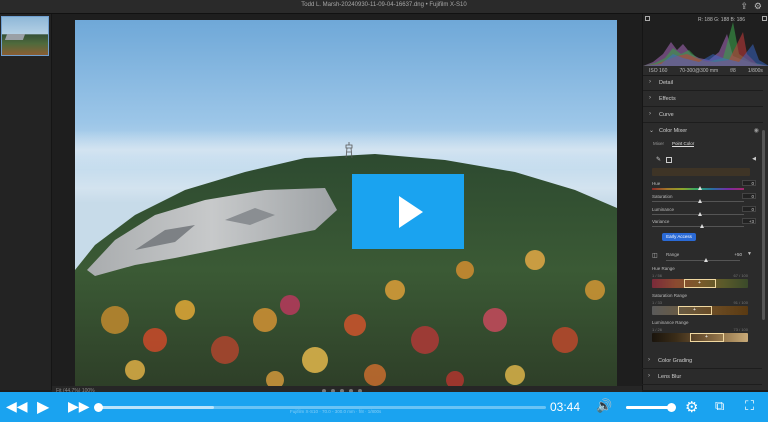 The width and height of the screenshot is (768, 422). Describe the element at coordinates (733, 71) in the screenshot. I see `exif-aperture: f/8` at that location.